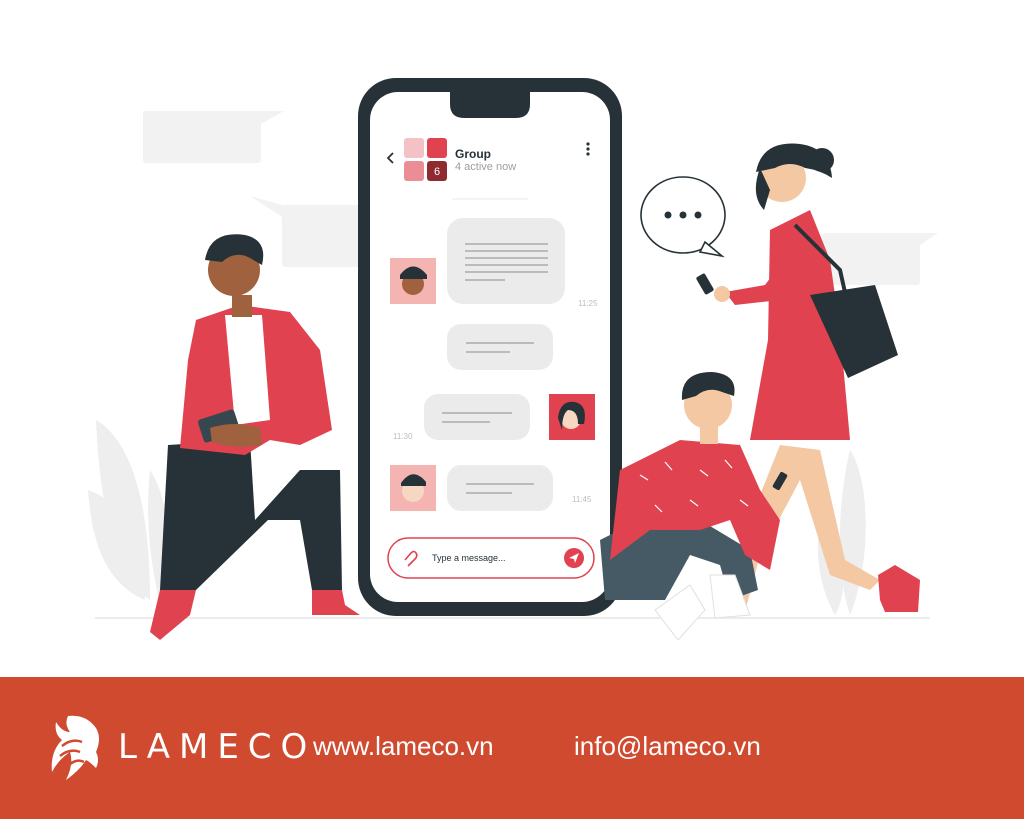 The width and height of the screenshot is (1024, 819). I want to click on email-link: info@lameco.vn, so click(667, 746).